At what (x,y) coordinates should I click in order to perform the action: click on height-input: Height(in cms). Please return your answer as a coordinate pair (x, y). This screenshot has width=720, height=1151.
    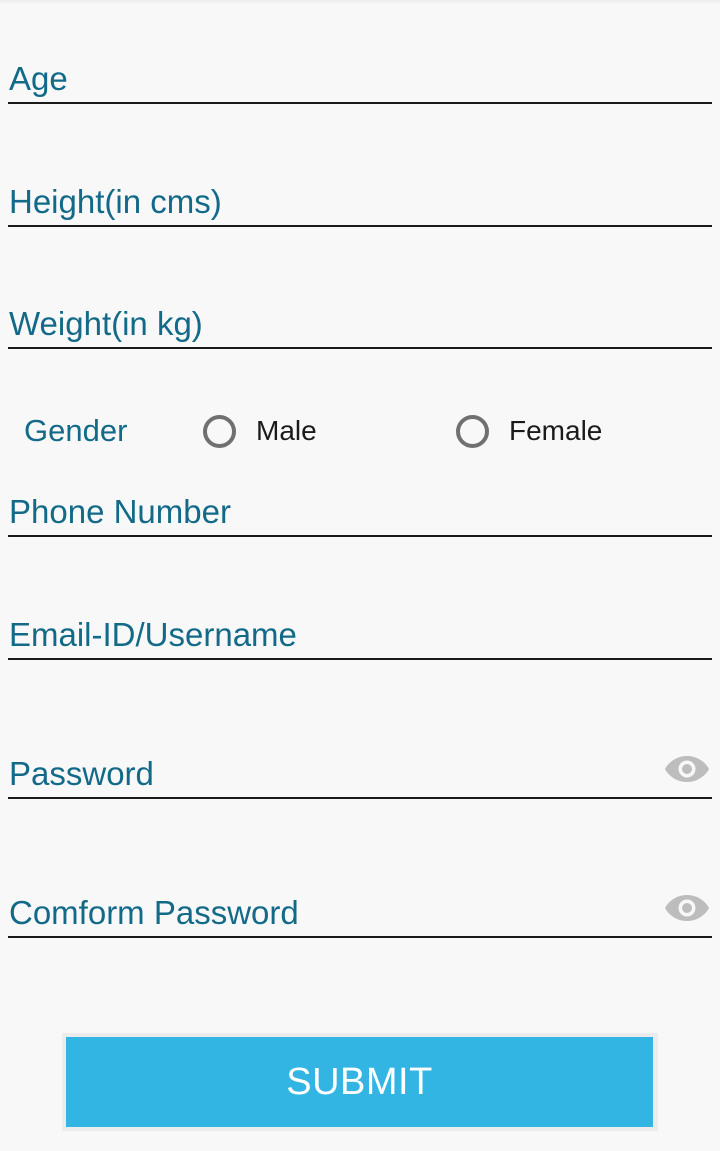
    Looking at the image, I should click on (360, 195).